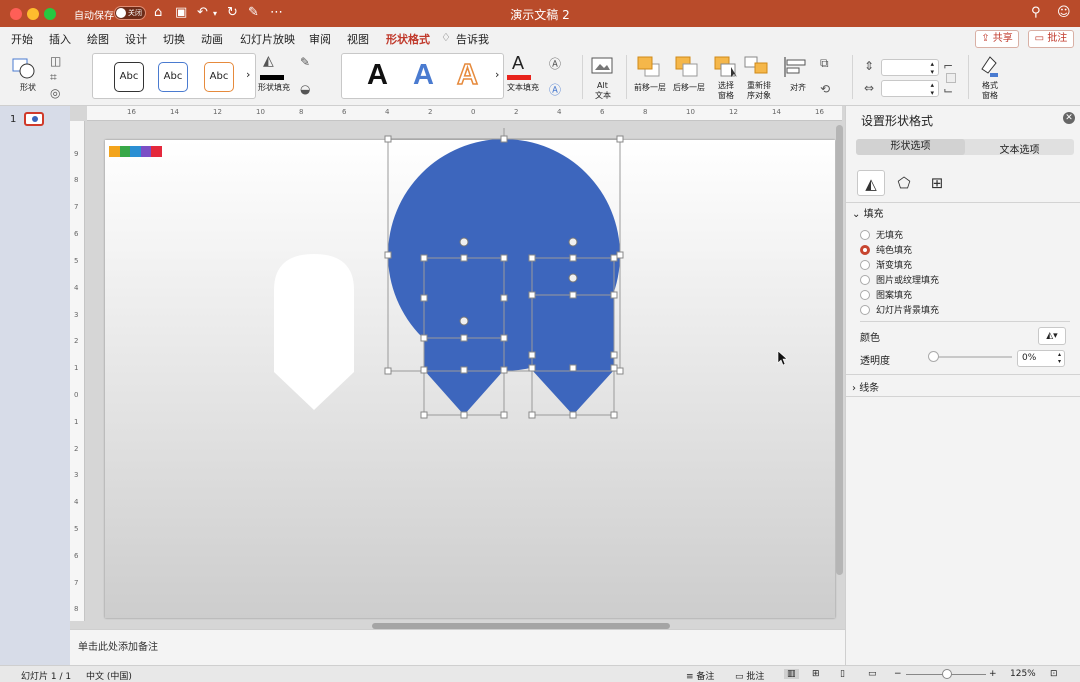 The width and height of the screenshot is (1080, 682). Describe the element at coordinates (904, 183) in the screenshot. I see `effects-pentagon-icon: ⬠` at that location.